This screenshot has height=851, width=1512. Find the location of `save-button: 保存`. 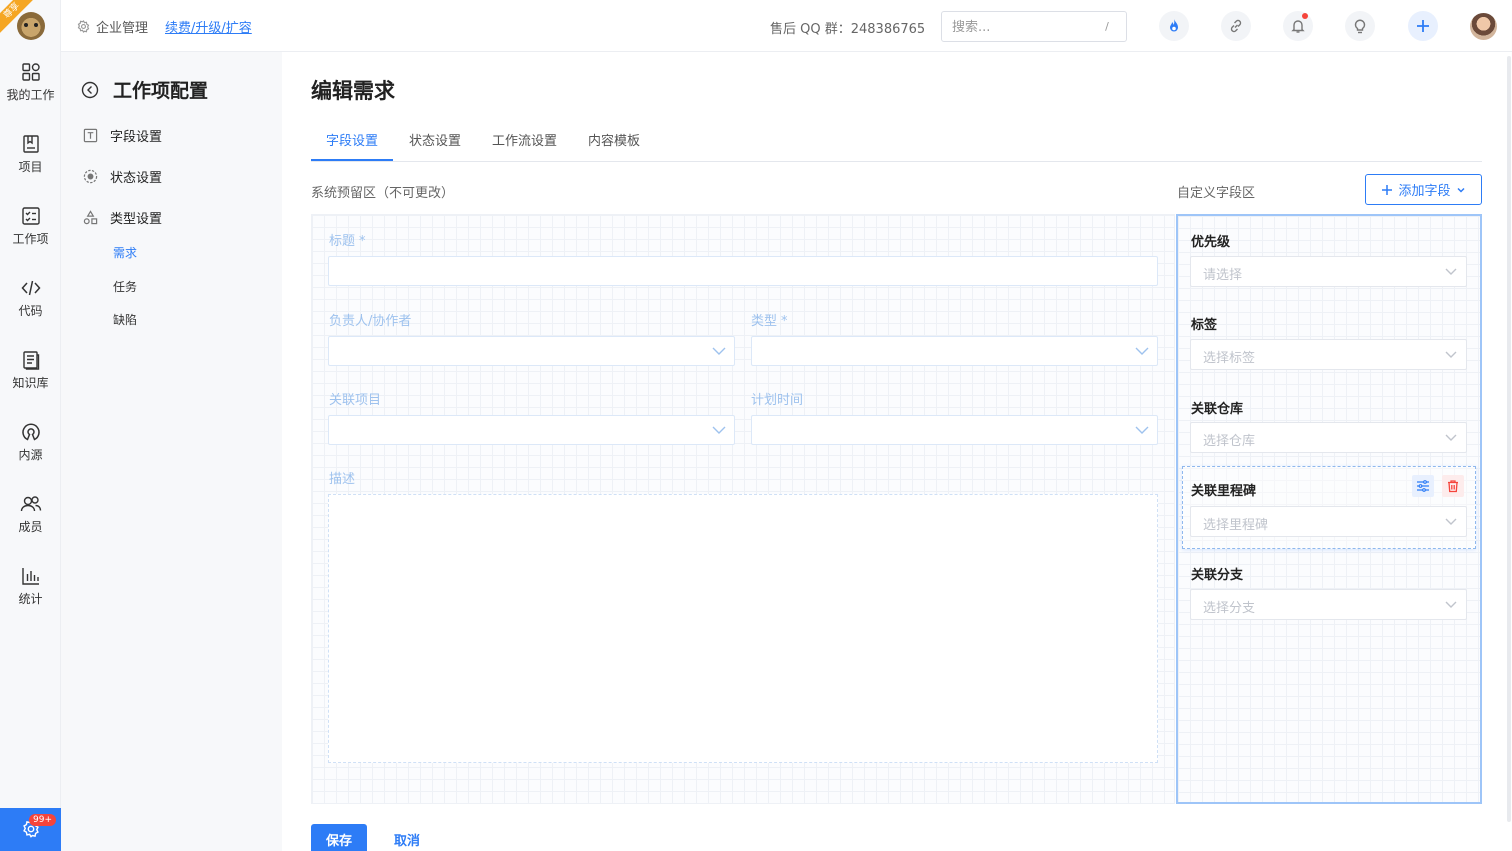

save-button: 保存 is located at coordinates (339, 837).